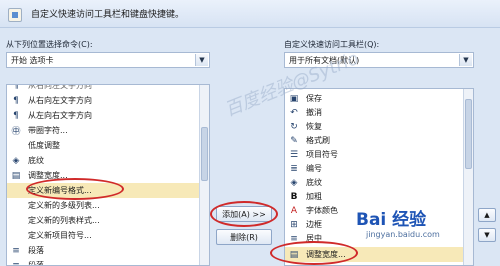 The width and height of the screenshot is (500, 266). What do you see at coordinates (108, 60) in the screenshot?
I see `choose-commands-dropdown: 开始 选项卡 ▼` at bounding box center [108, 60].